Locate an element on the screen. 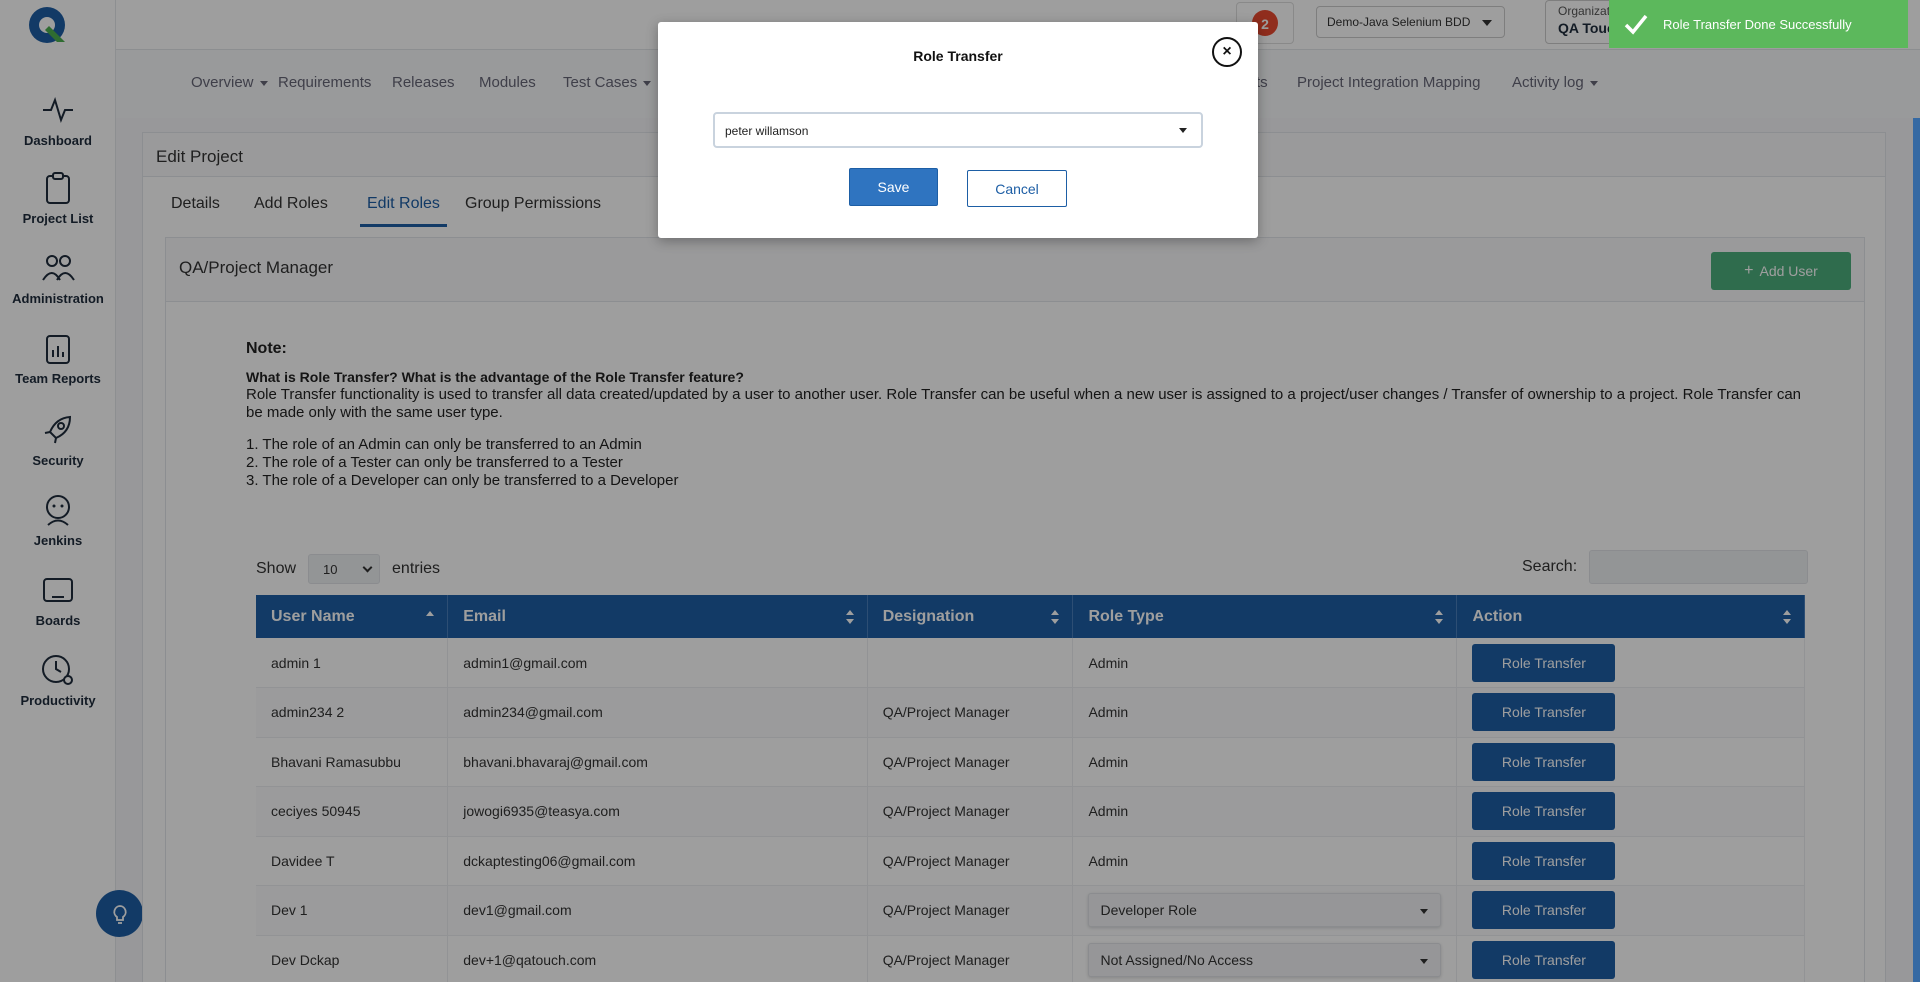 This screenshot has height=982, width=1920. chevron-down-icon is located at coordinates (1183, 130).